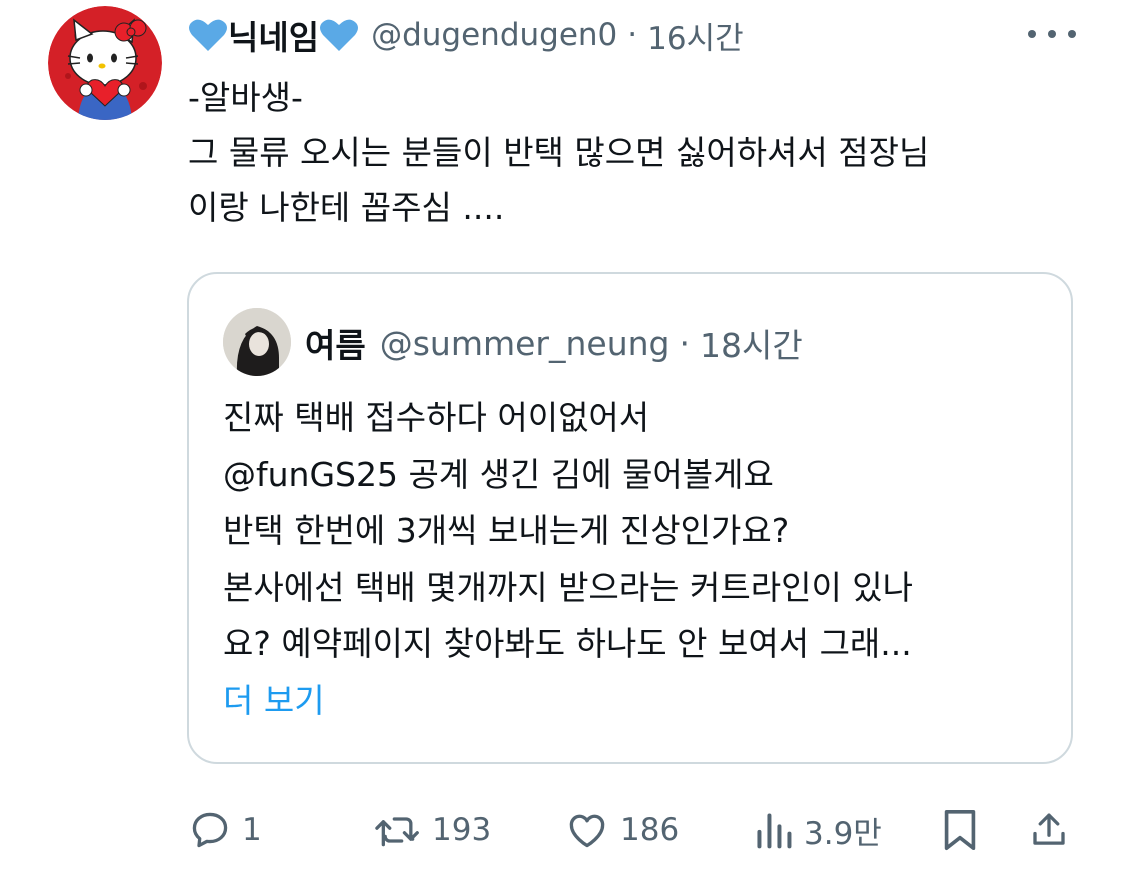  I want to click on retweet-button: 193, so click(432, 830).